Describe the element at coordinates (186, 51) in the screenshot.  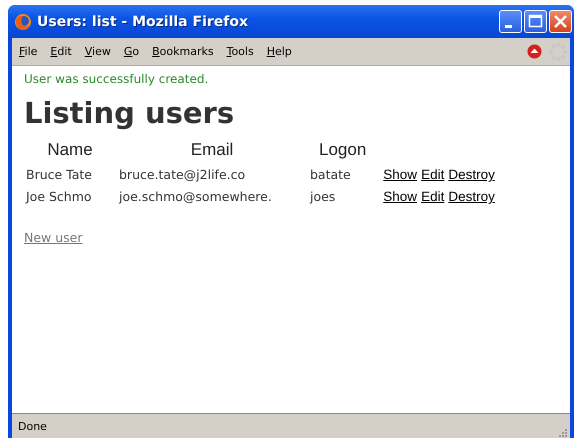
I see `menu-item: Bookmarks` at that location.